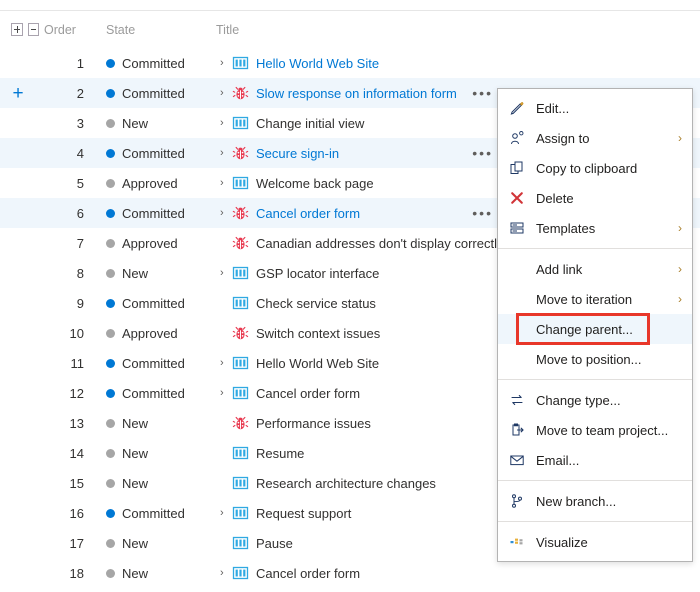  What do you see at coordinates (313, 423) in the screenshot?
I see `work-item-title: Performance issues` at bounding box center [313, 423].